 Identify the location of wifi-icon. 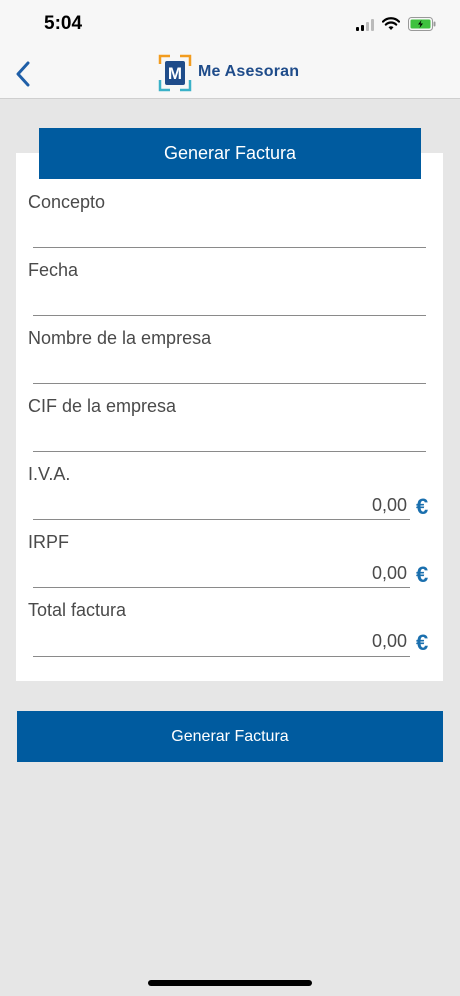
(391, 26).